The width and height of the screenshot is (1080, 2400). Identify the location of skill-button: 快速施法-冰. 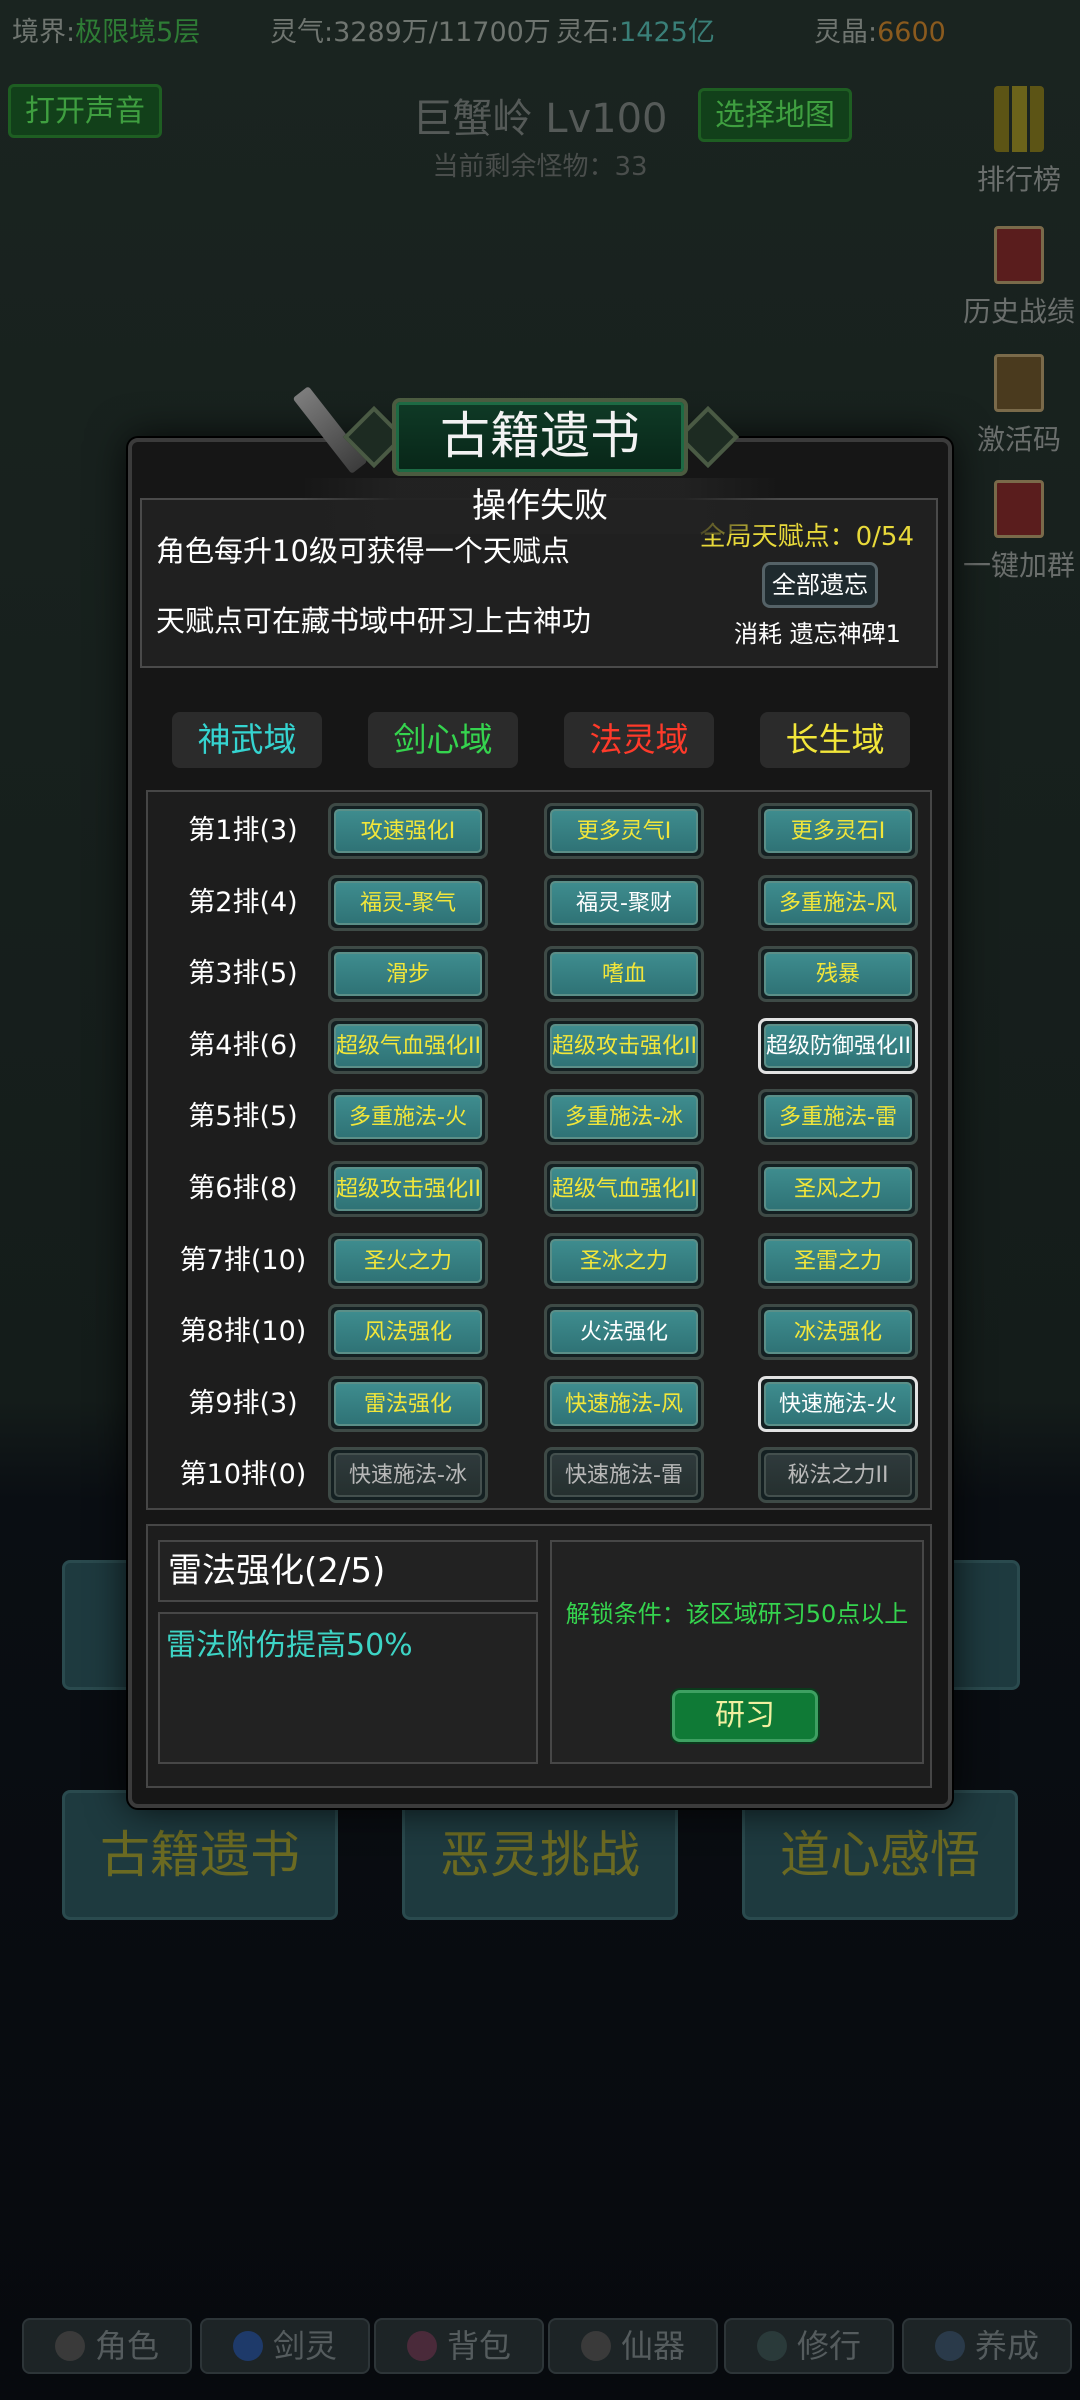
(408, 1475).